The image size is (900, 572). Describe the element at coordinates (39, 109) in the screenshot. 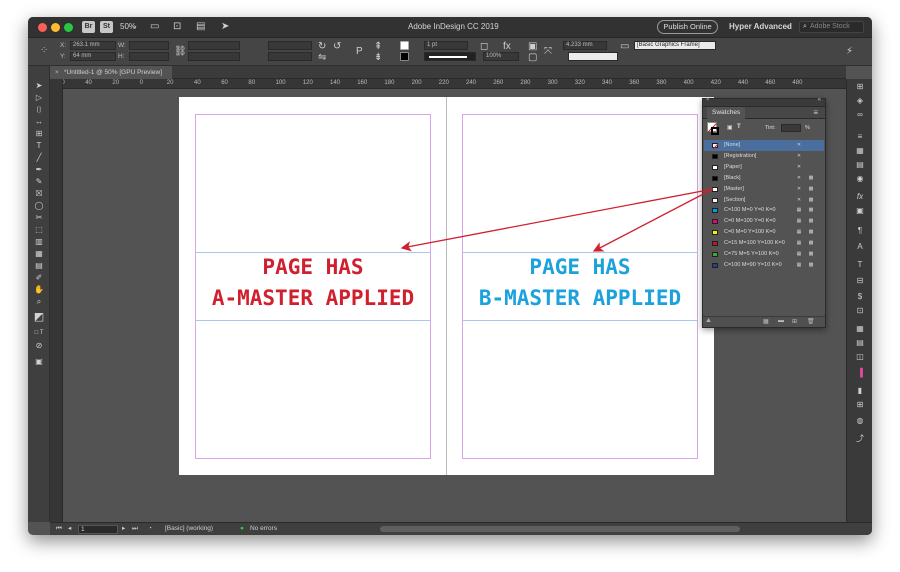

I see `page-tool-icon: ⌷` at that location.